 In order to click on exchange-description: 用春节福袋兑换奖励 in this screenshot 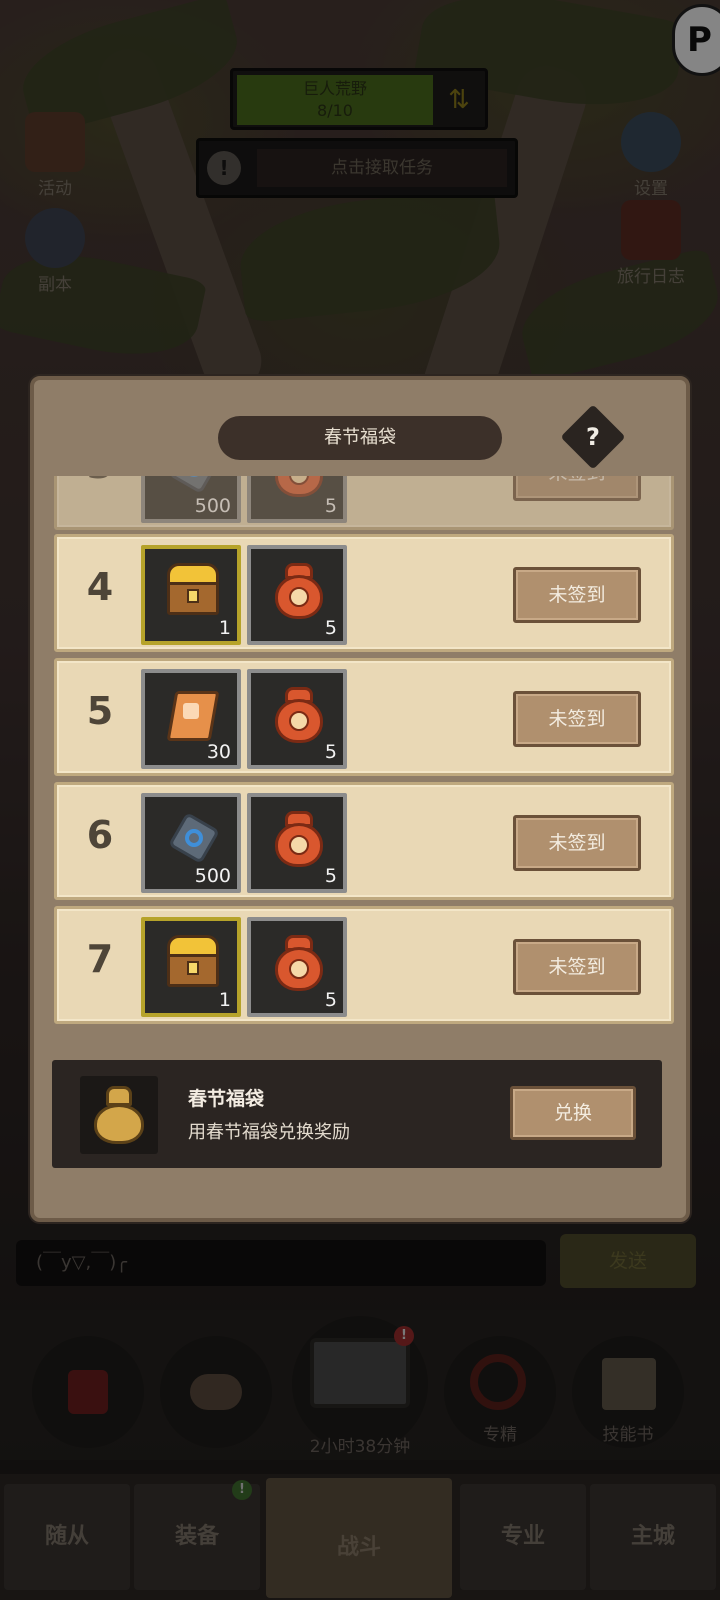, I will do `click(269, 1132)`.